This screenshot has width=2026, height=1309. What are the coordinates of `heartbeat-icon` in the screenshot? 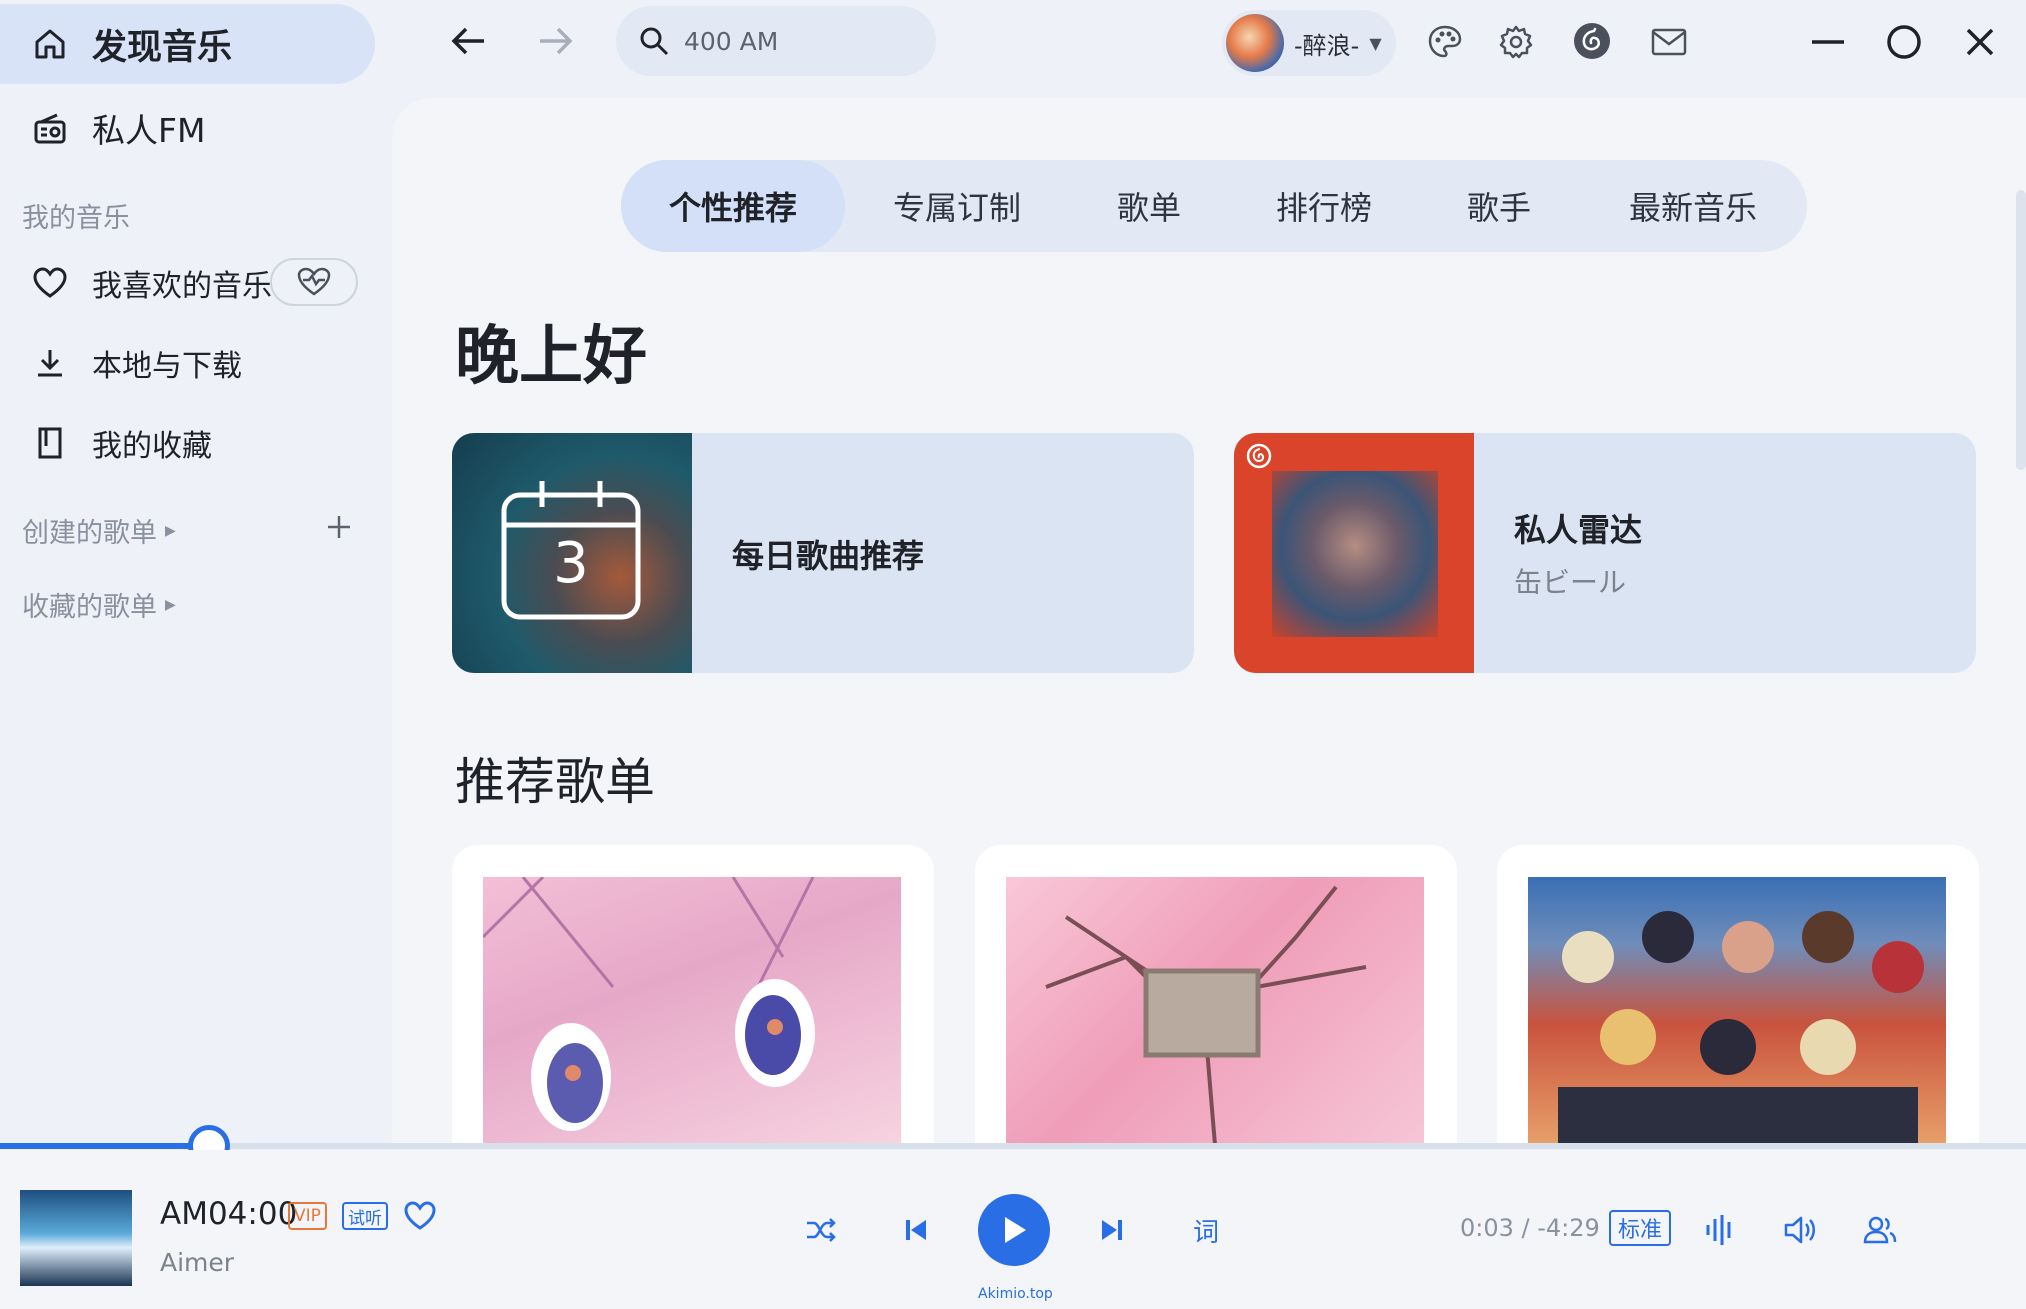 It's located at (314, 281).